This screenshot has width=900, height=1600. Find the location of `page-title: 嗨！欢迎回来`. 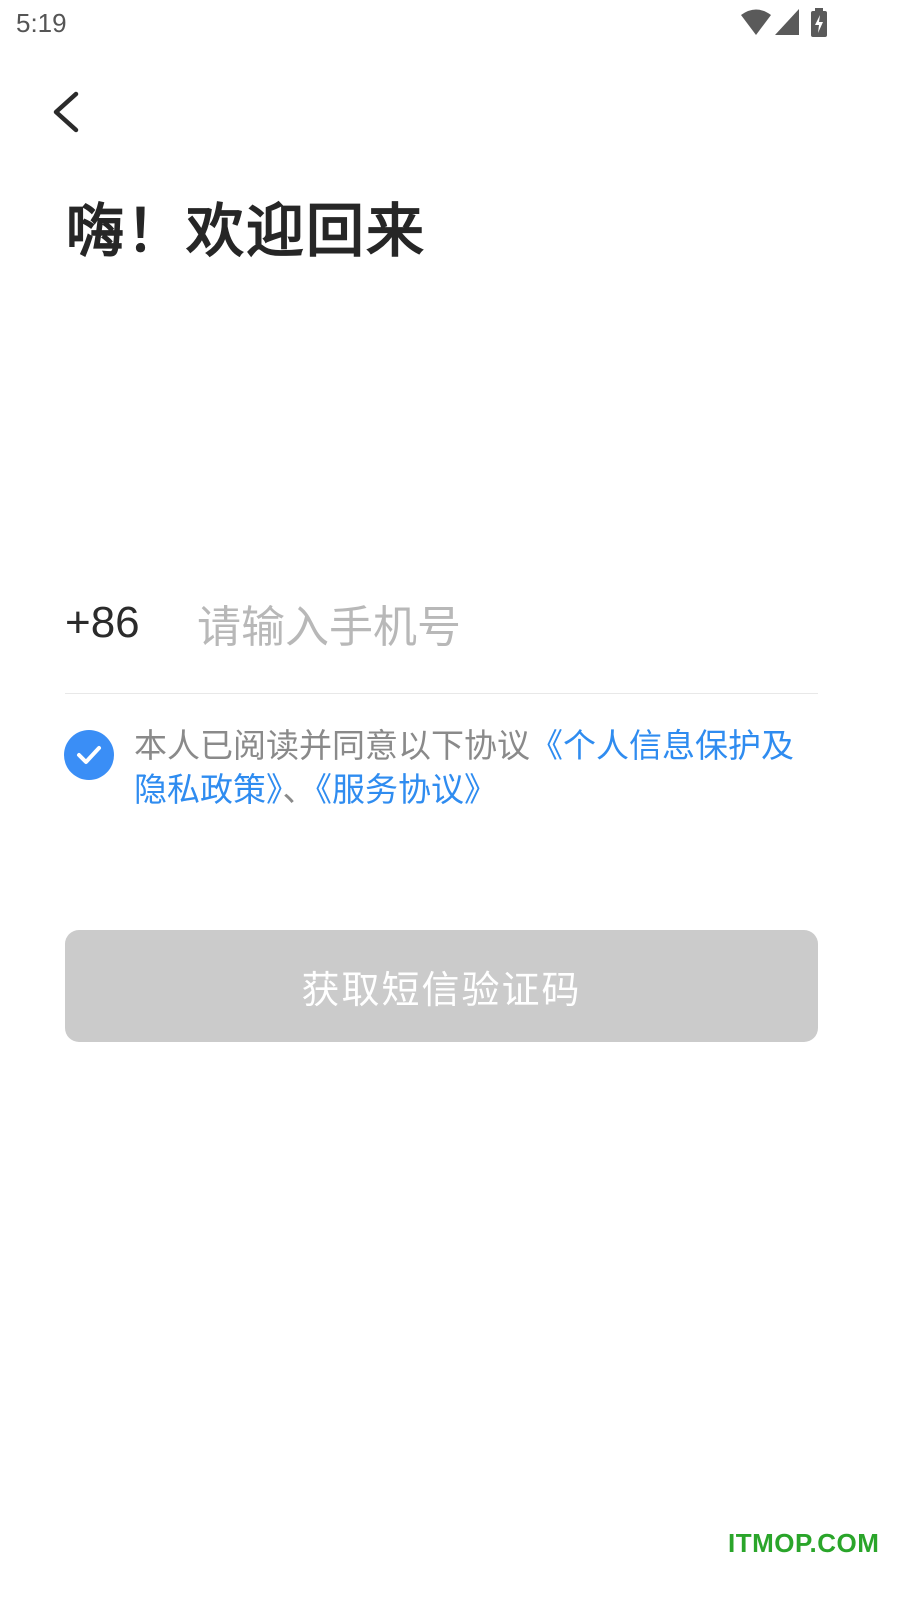

page-title: 嗨！欢迎回来 is located at coordinates (246, 231).